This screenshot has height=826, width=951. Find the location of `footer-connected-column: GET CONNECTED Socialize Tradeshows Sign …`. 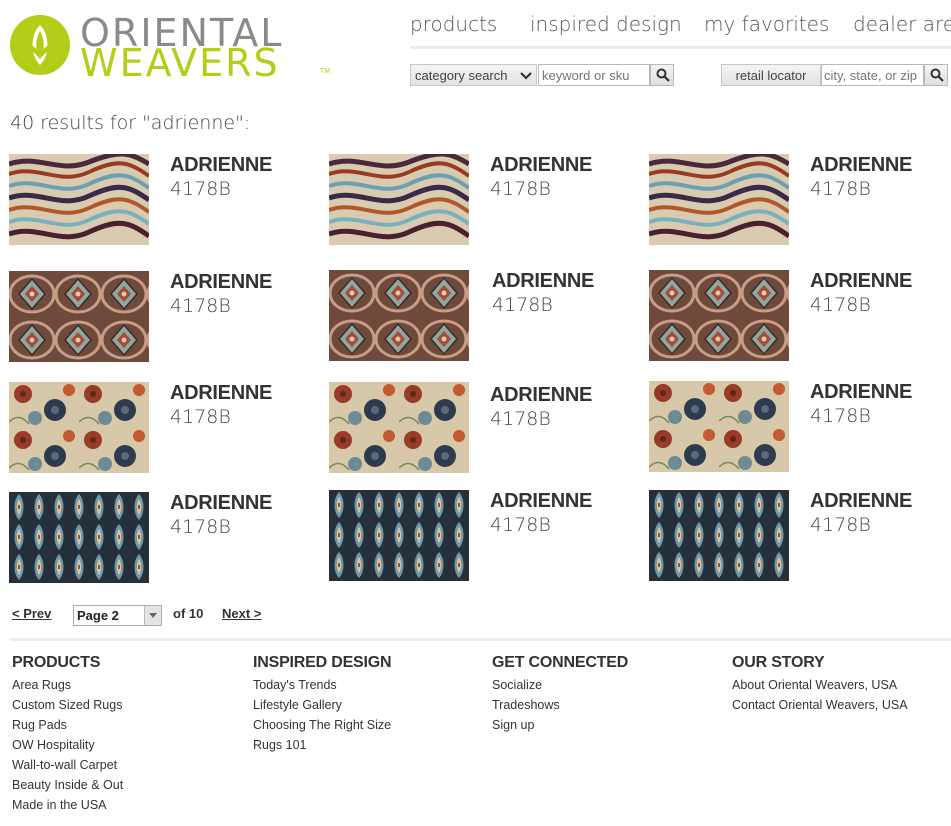

footer-connected-column: GET CONNECTED Socialize Tradeshows Sign … is located at coordinates (560, 694).